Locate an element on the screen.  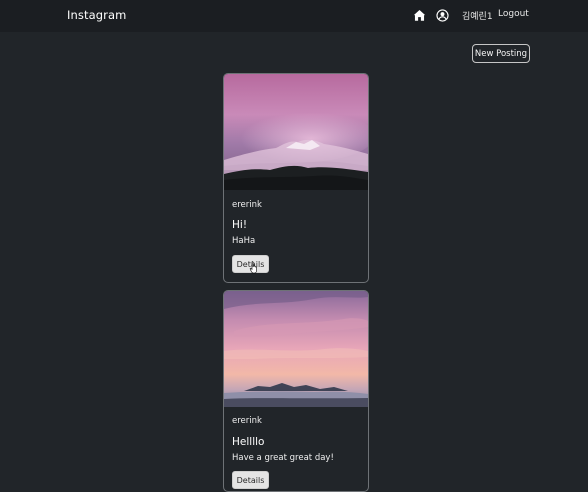
user-circle-icon is located at coordinates (442, 15).